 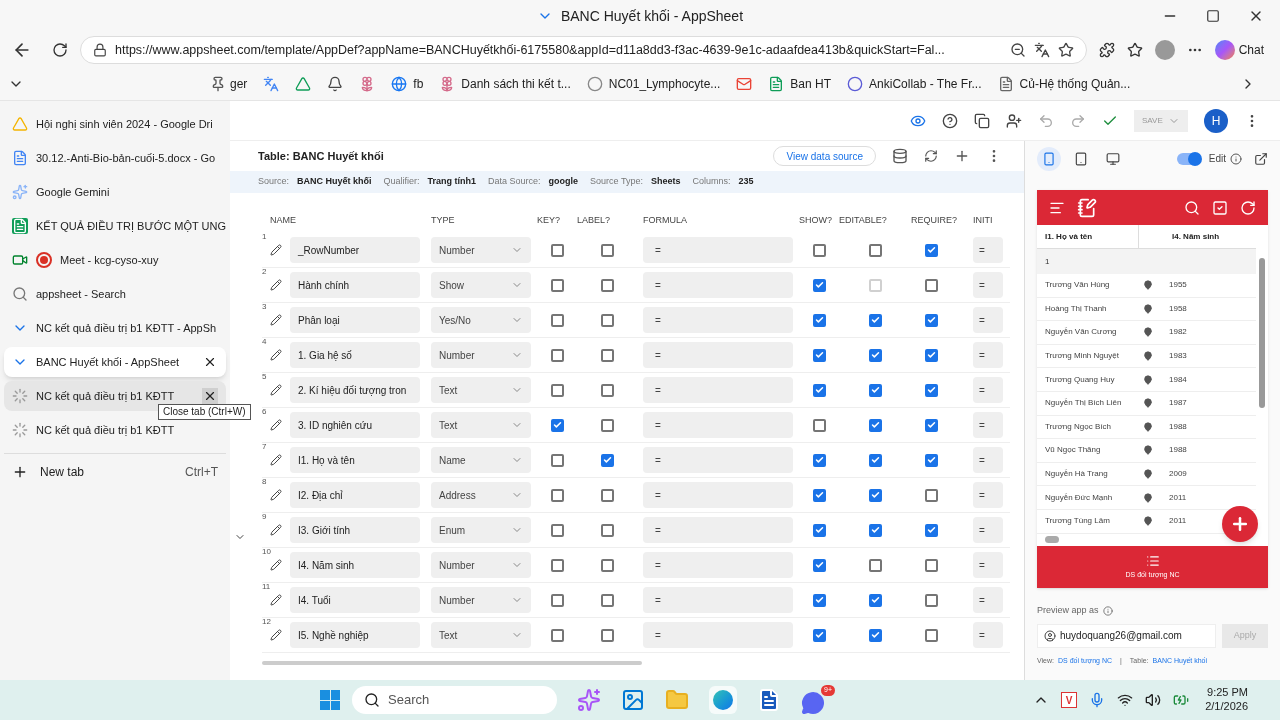 I want to click on name-field: I1. Họ và tên, so click(x=355, y=460).